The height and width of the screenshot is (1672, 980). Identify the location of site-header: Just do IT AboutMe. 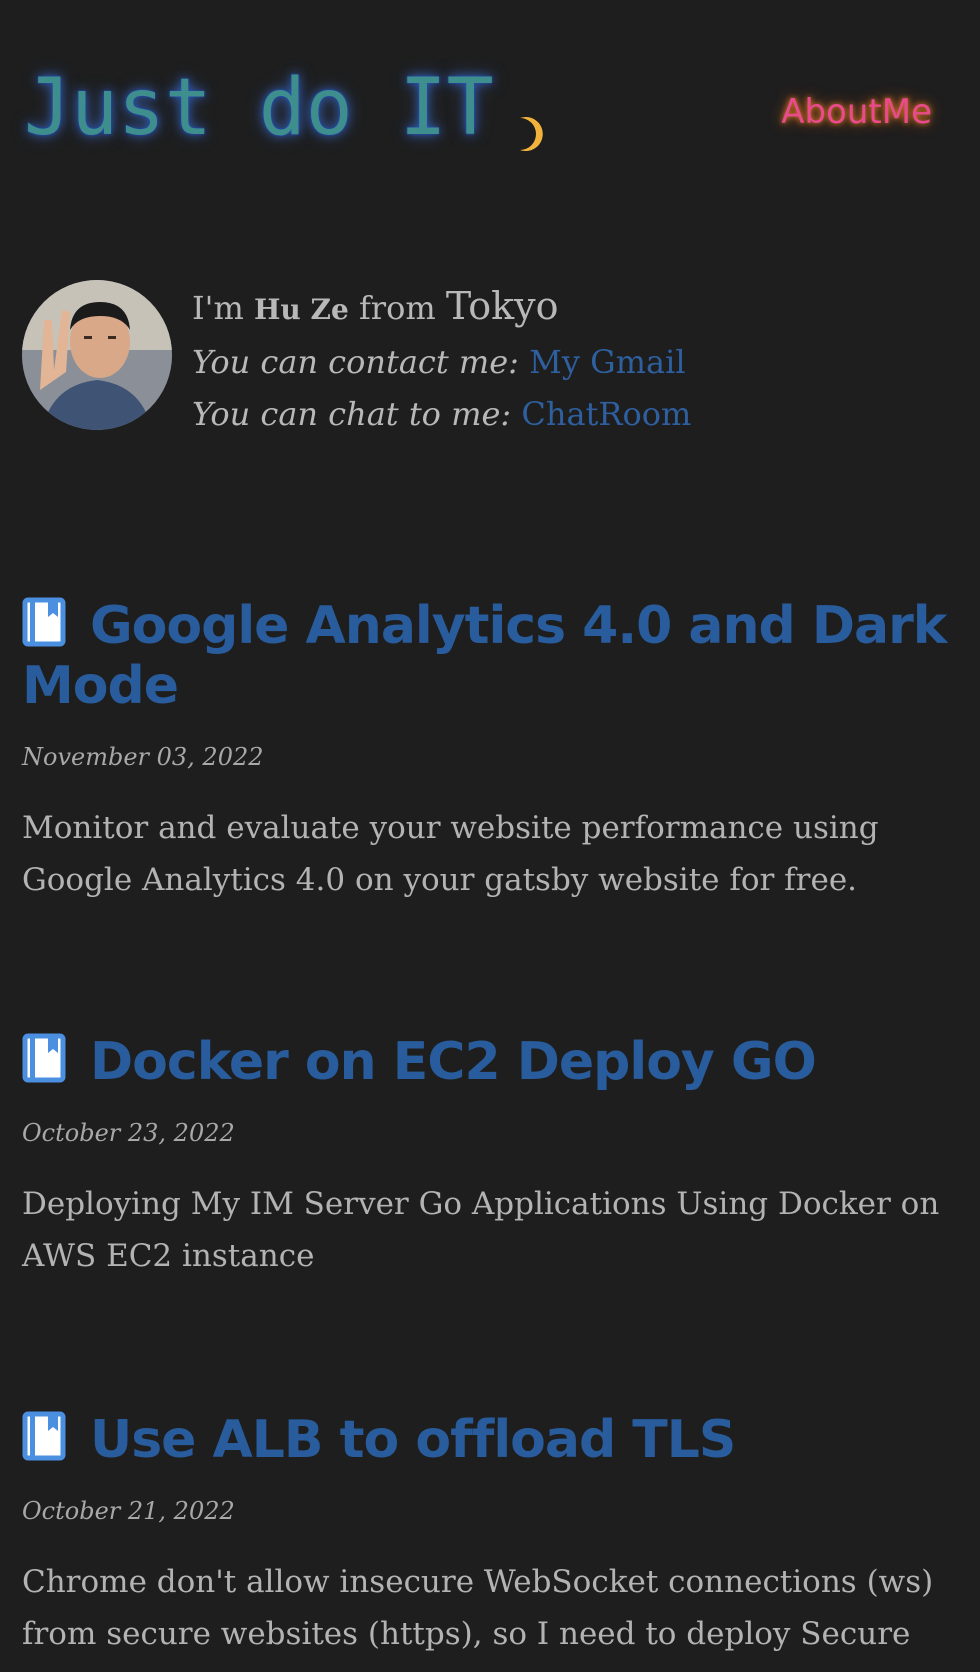
(490, 116).